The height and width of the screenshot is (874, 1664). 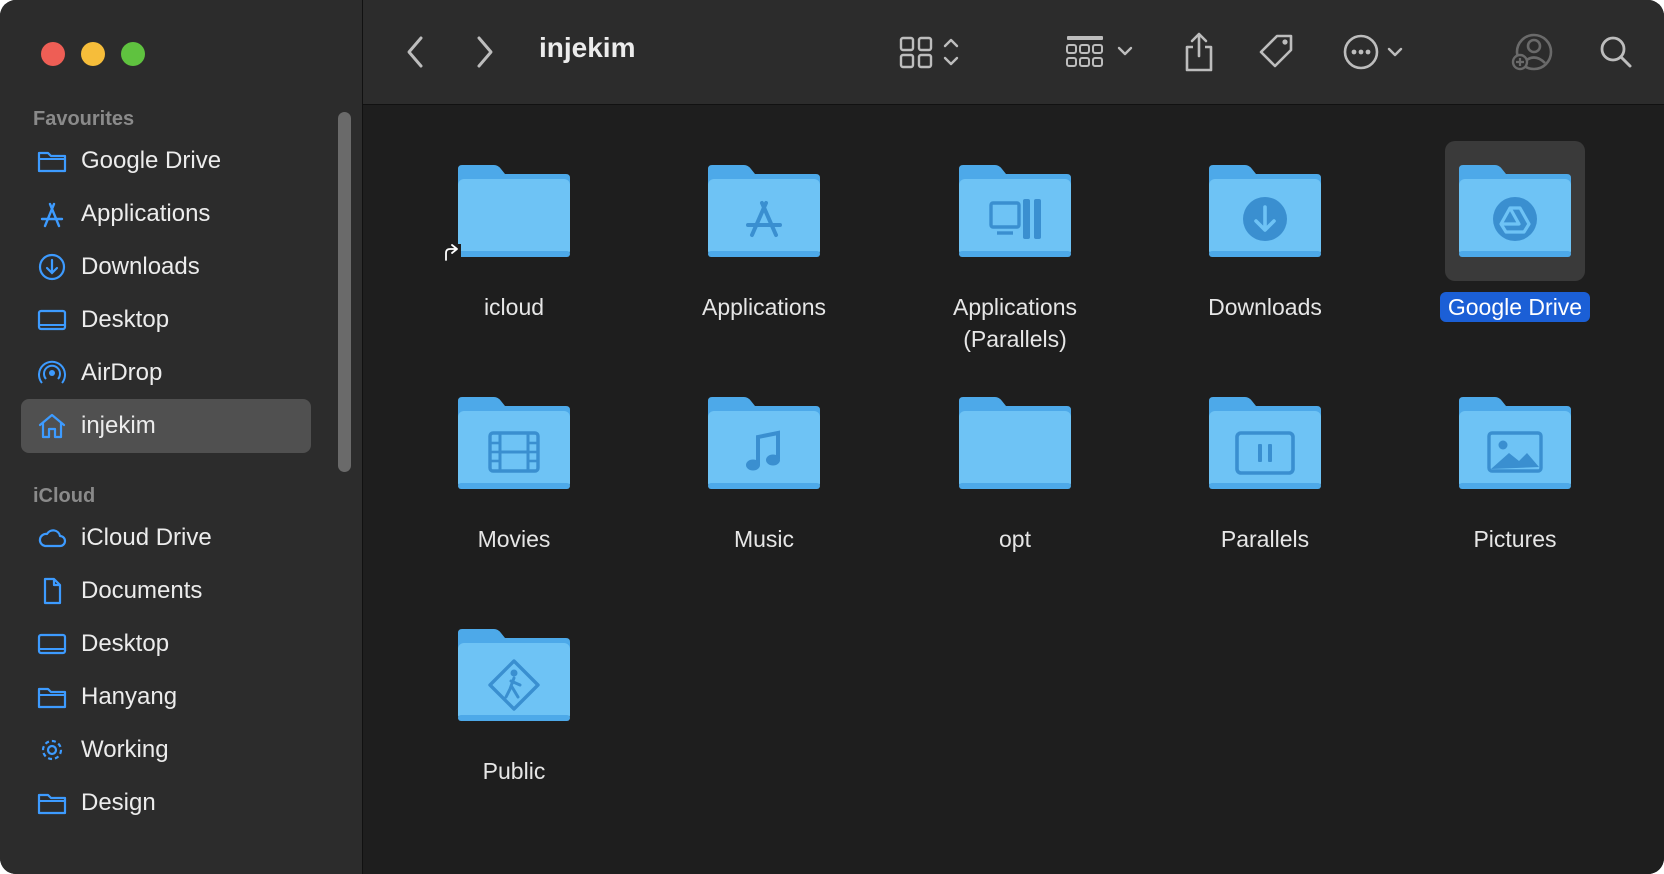 What do you see at coordinates (514, 539) in the screenshot?
I see `folder-label: Movies` at bounding box center [514, 539].